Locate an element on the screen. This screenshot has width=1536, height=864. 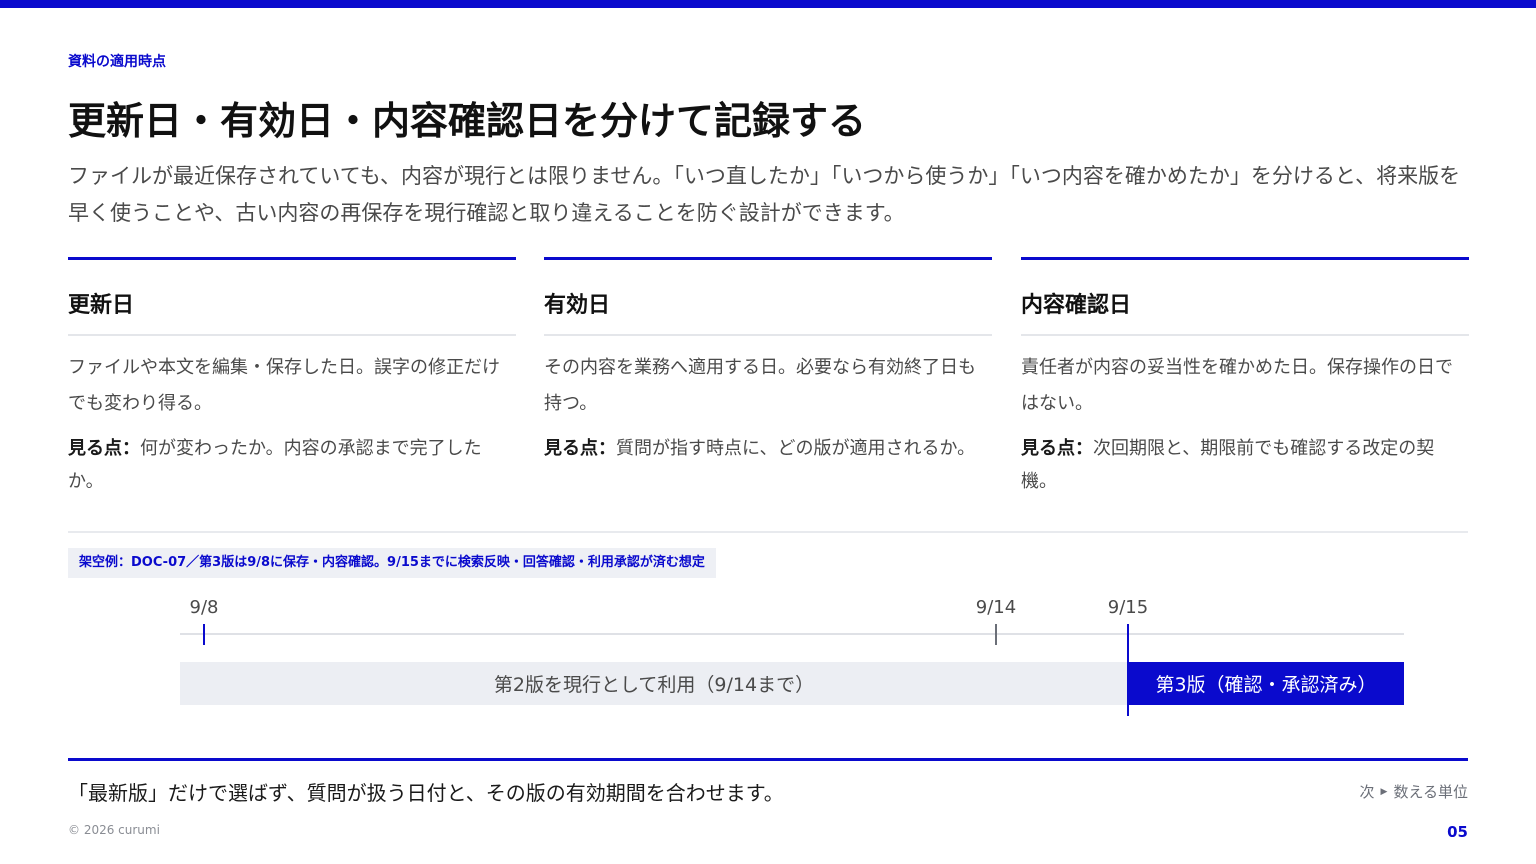
version-3-bar-label: 第3版（確認・承認済み） is located at coordinates (1266, 685).